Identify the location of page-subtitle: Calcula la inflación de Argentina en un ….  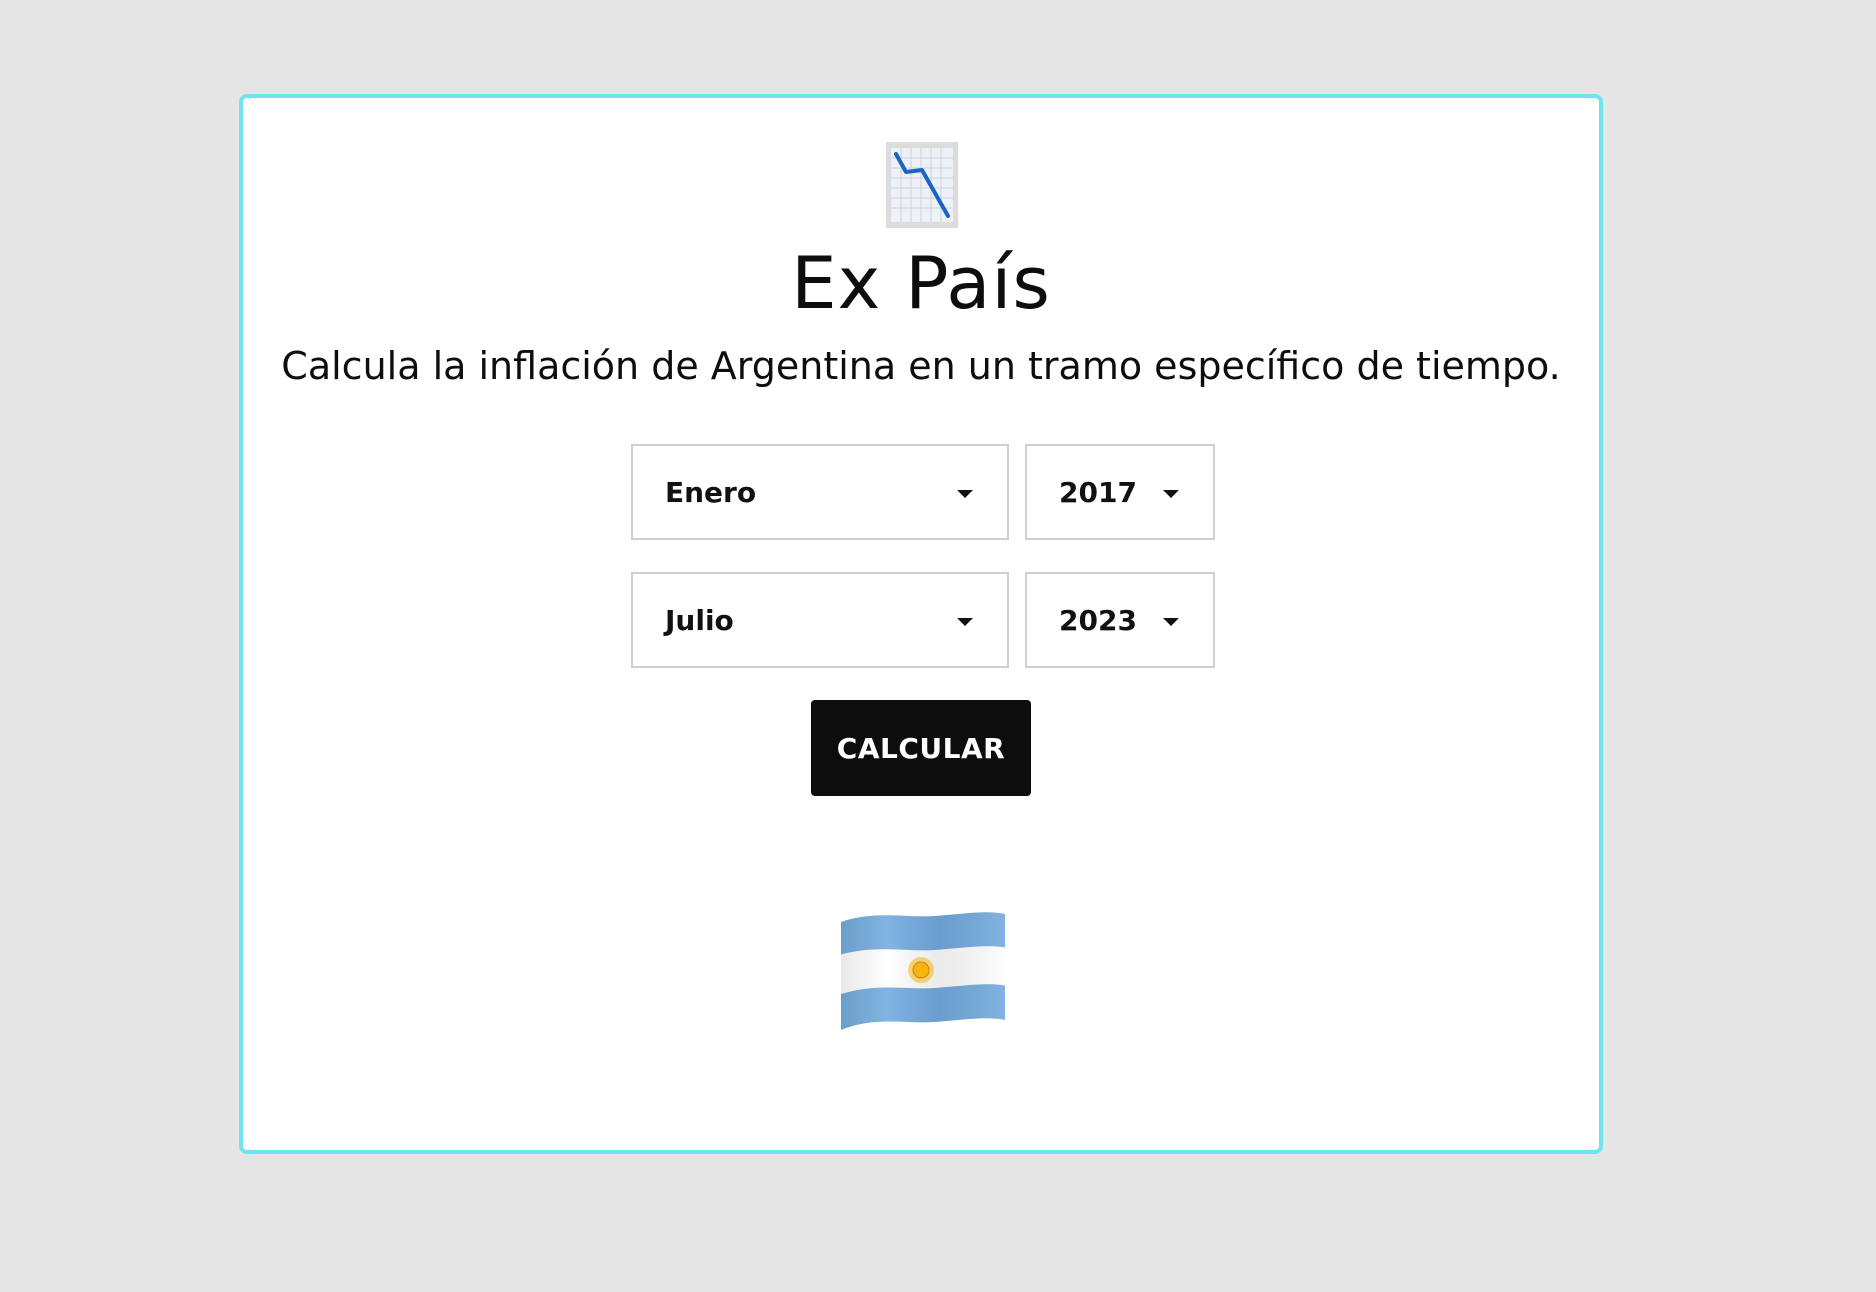
(921, 366).